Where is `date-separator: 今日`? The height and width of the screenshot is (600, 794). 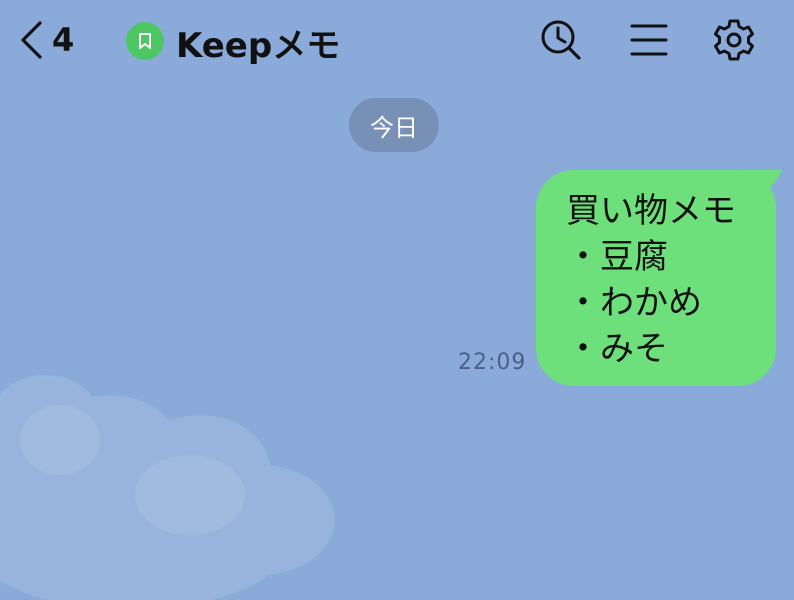
date-separator: 今日 is located at coordinates (394, 125).